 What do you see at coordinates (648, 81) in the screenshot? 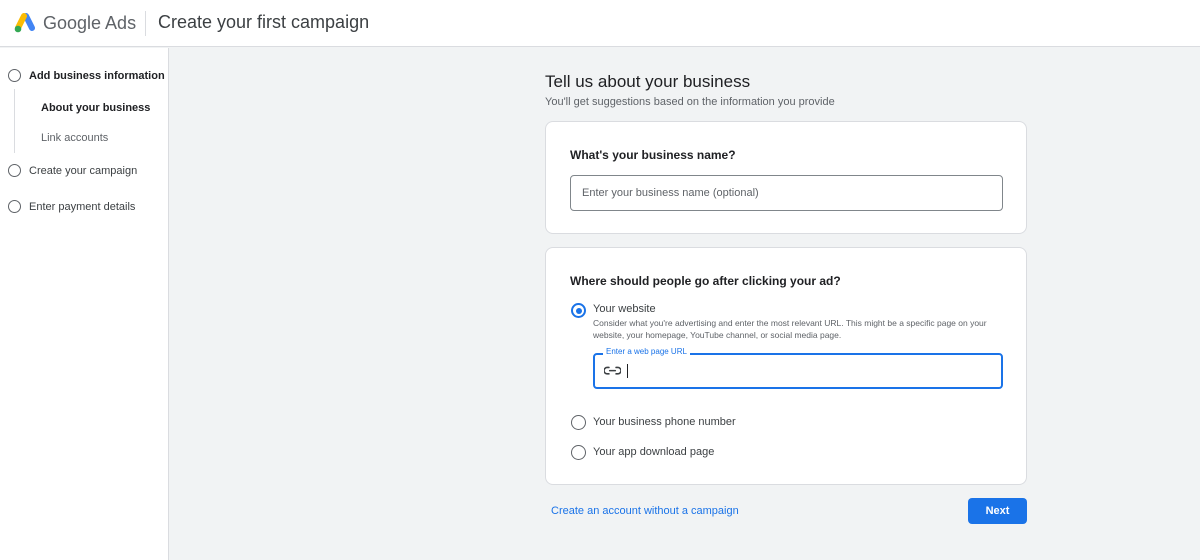
I see `section-heading: Tell us about your business` at bounding box center [648, 81].